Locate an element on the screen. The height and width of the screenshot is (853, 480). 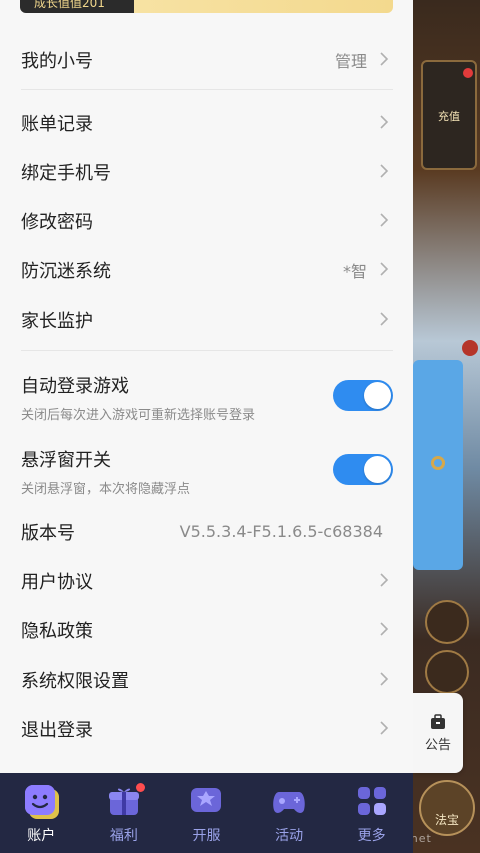
nav-item-welfare: 福利 is located at coordinates (124, 813).